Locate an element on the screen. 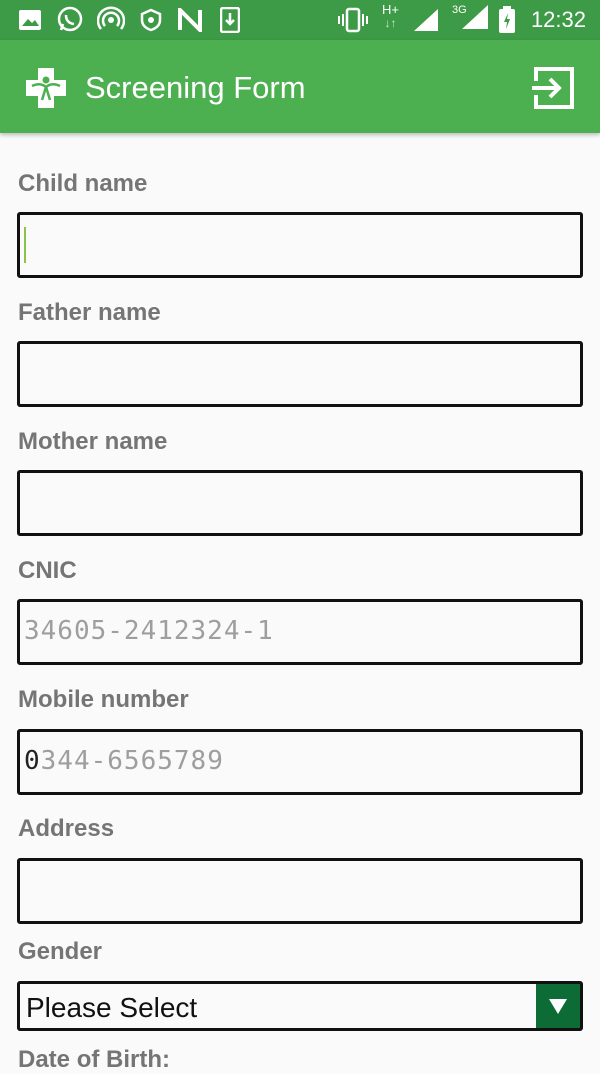 The image size is (600, 1074). medical-logo-icon is located at coordinates (46, 88).